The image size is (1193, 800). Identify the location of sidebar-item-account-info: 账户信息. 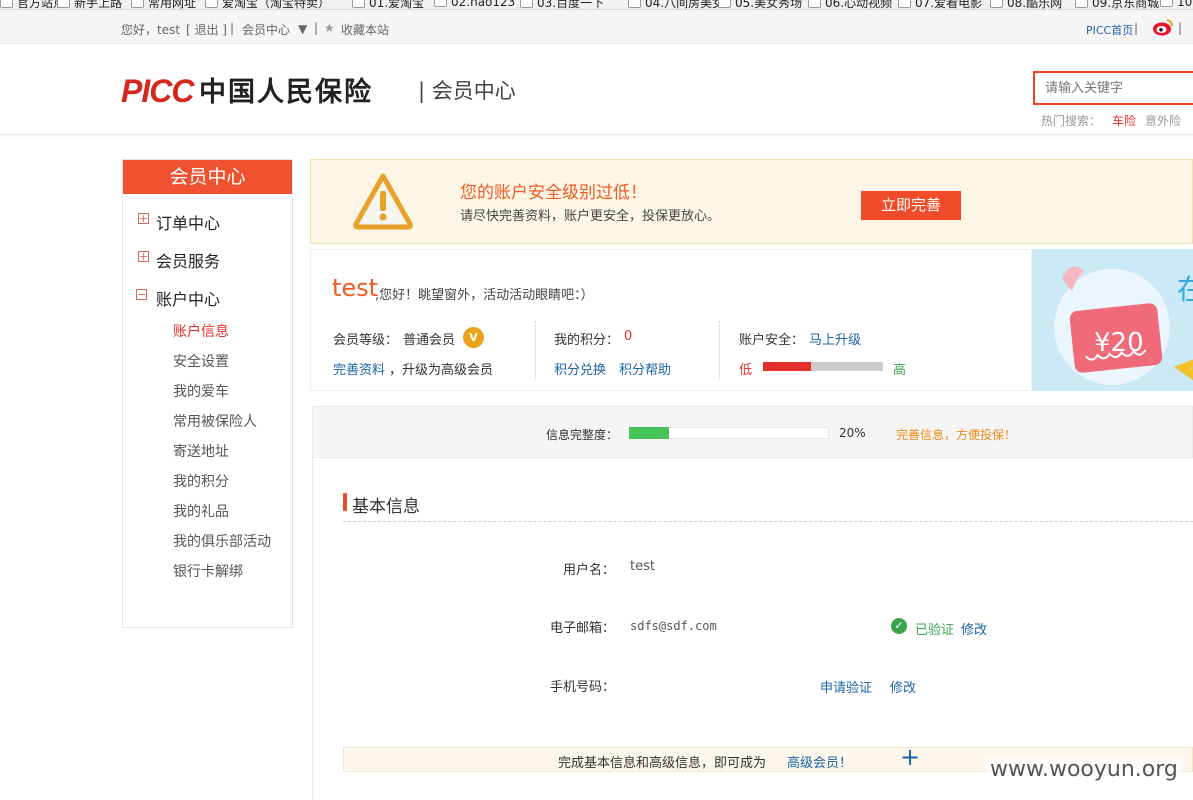
(201, 331).